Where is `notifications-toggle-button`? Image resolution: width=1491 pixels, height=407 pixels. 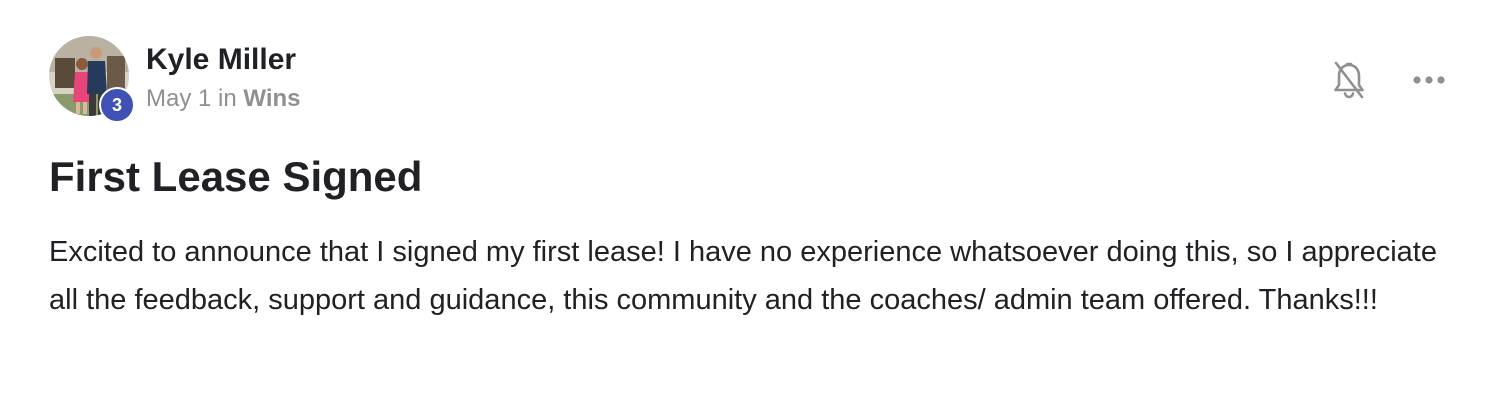 notifications-toggle-button is located at coordinates (1349, 80).